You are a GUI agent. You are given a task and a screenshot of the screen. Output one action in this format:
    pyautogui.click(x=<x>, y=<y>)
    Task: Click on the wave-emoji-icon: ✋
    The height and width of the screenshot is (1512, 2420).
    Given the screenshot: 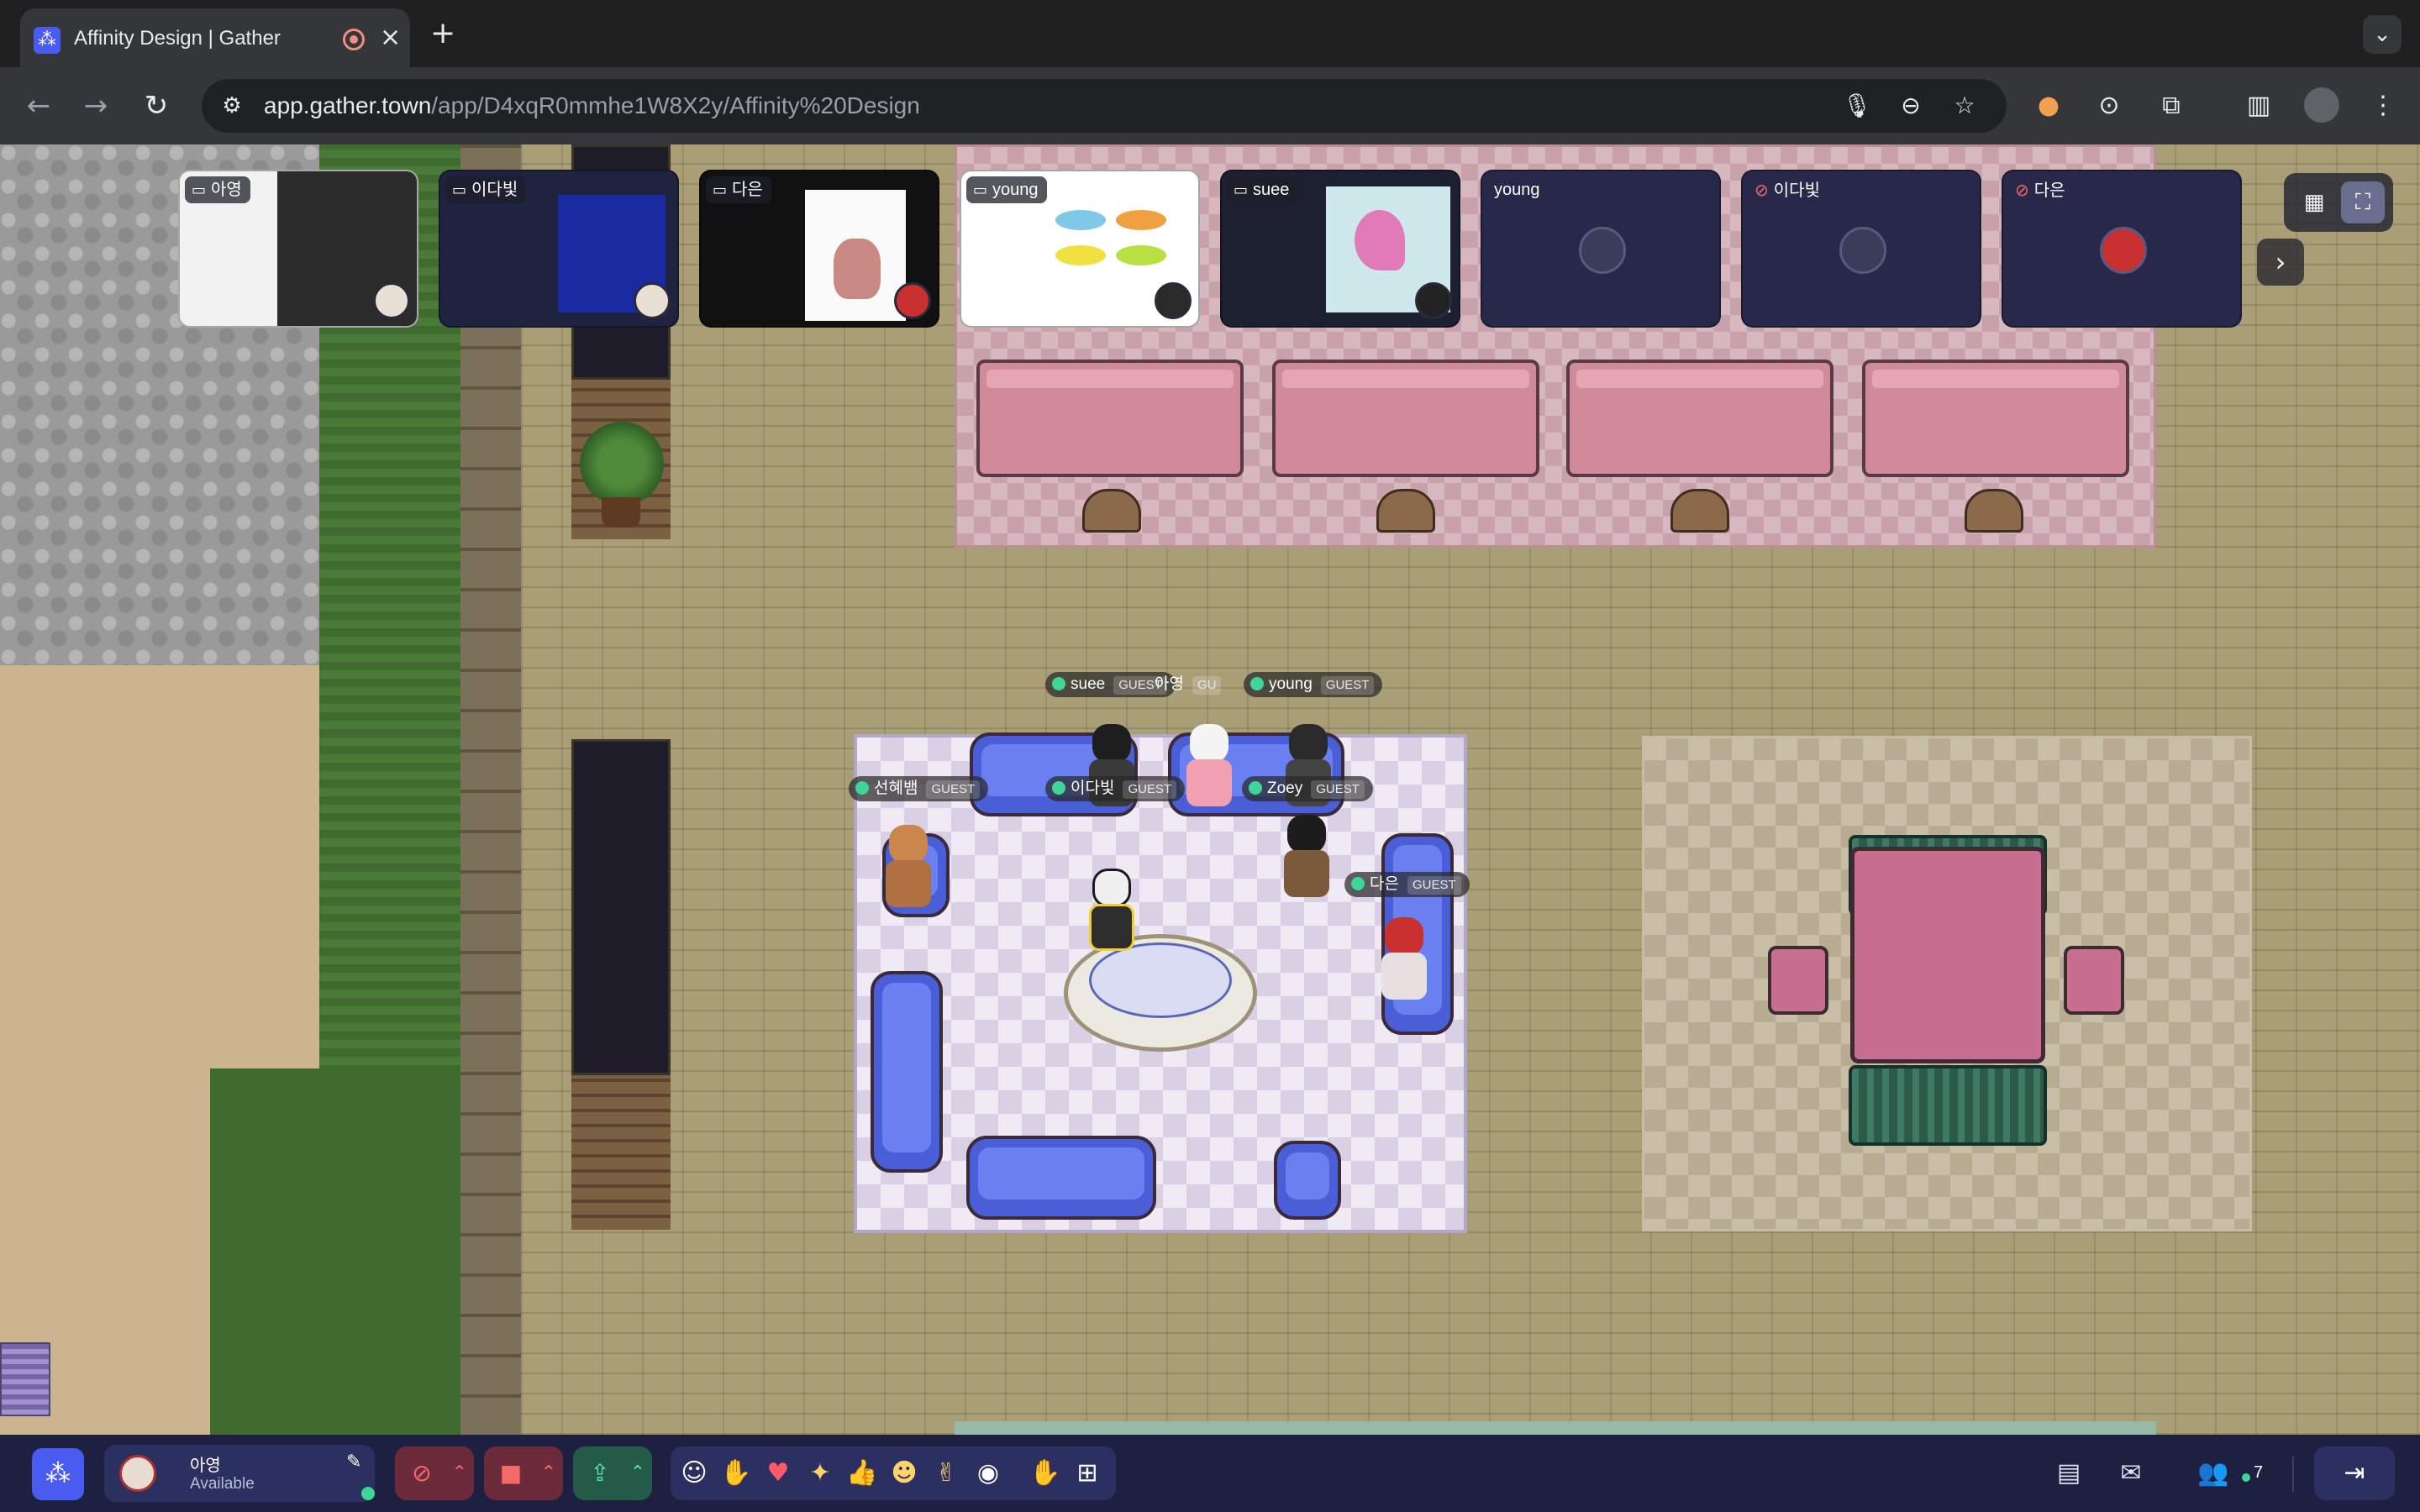 What is the action you would take?
    pyautogui.click(x=736, y=1473)
    